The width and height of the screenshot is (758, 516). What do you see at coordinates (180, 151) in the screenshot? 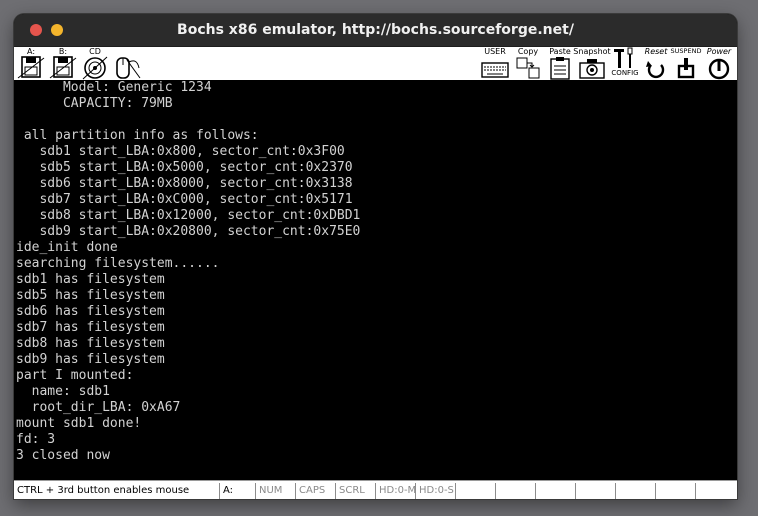
I see `console-line: sdb1 start_LBA:0x800, sector_cnt:0x3F00` at bounding box center [180, 151].